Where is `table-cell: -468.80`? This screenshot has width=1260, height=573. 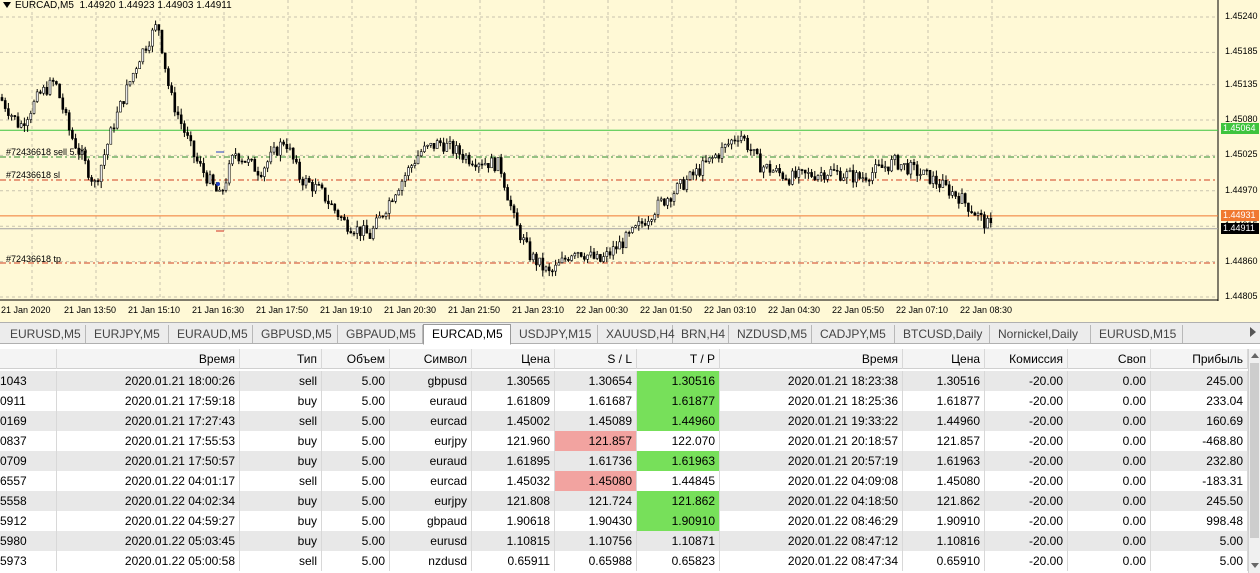 table-cell: -468.80 is located at coordinates (1199, 441).